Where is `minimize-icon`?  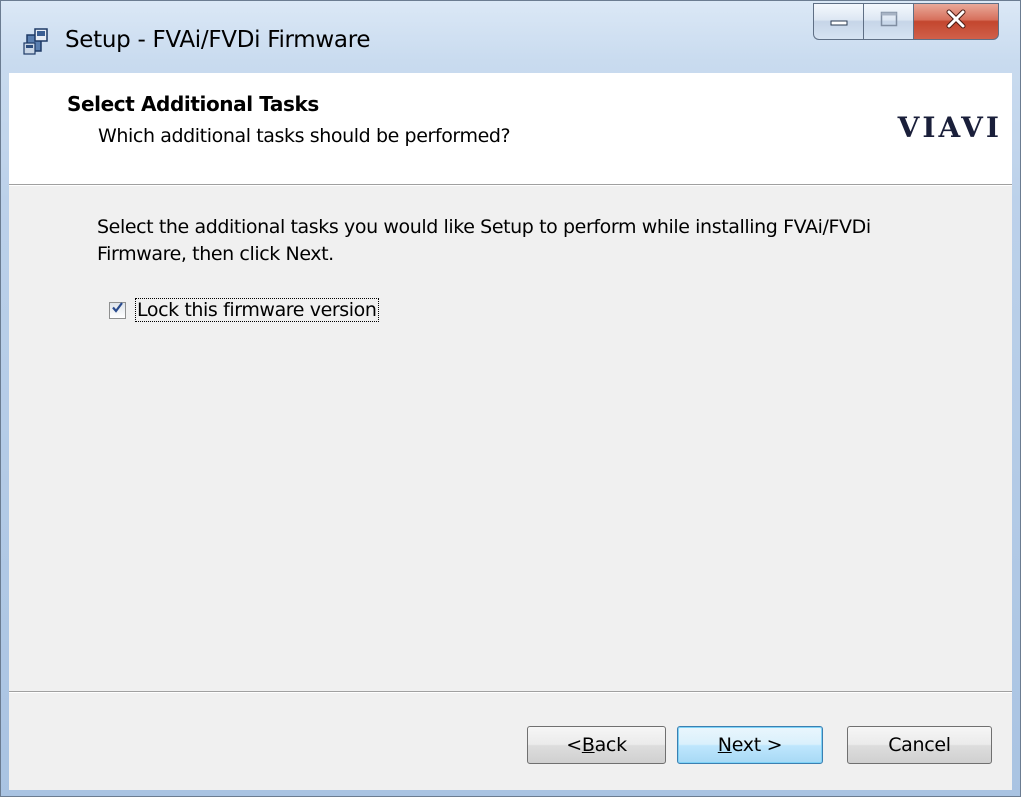
minimize-icon is located at coordinates (839, 22).